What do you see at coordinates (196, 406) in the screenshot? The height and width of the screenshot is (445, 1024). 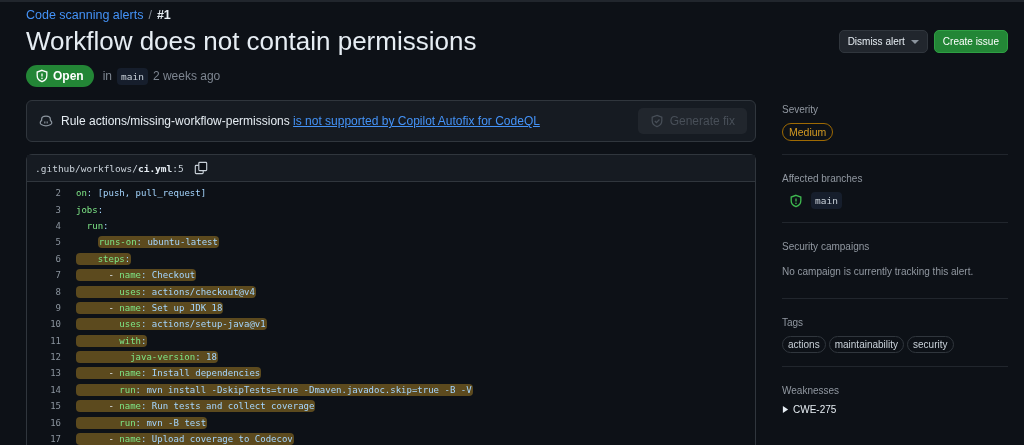 I see `code-line: - name: Run tests and collect coverage` at bounding box center [196, 406].